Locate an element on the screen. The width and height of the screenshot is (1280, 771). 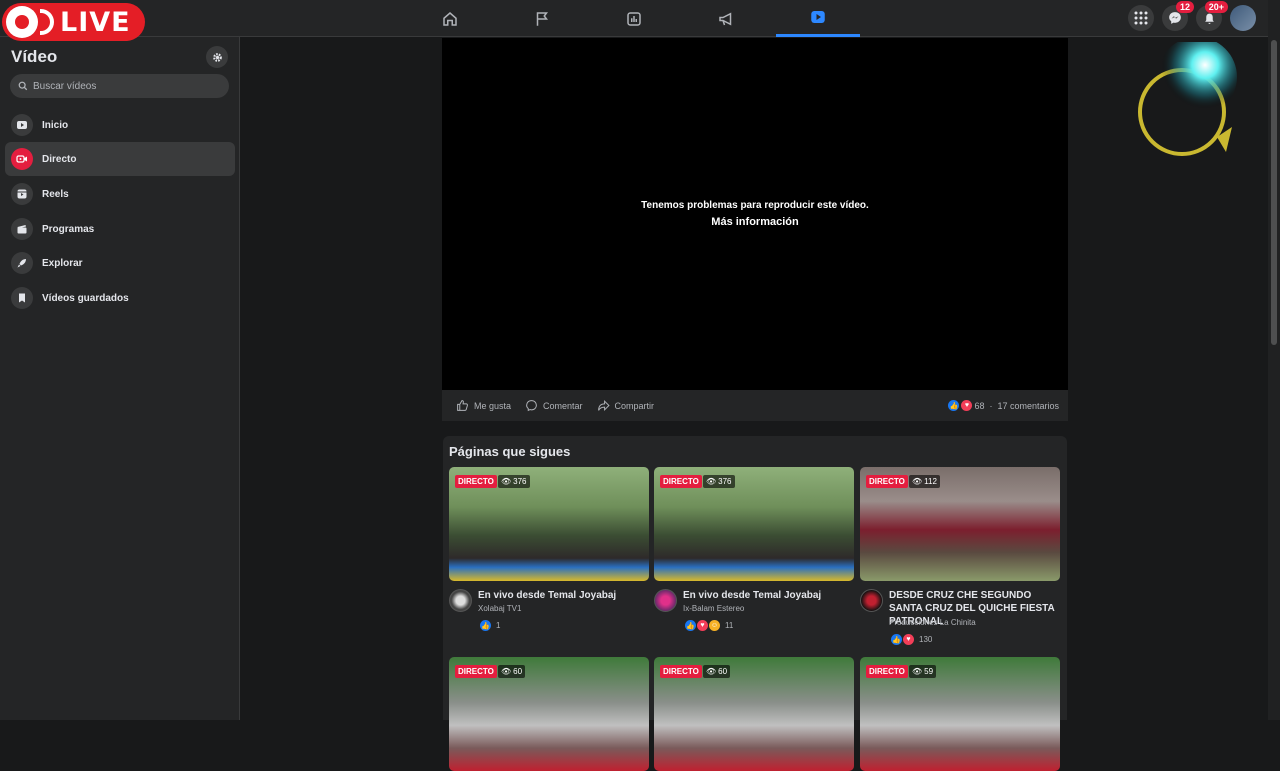
sidebar-item-label: Programas is located at coordinates (68, 229).